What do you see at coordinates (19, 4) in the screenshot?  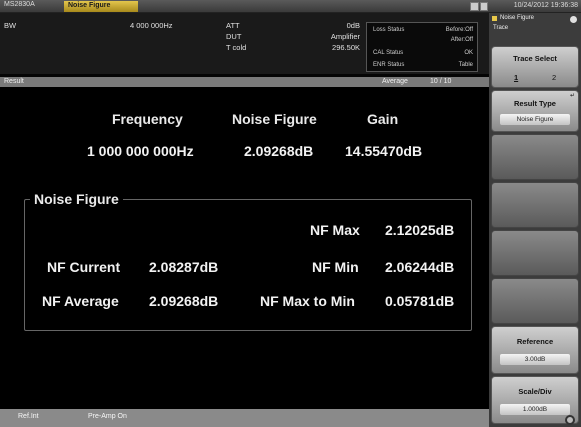 I see `app-name: MS2830A` at bounding box center [19, 4].